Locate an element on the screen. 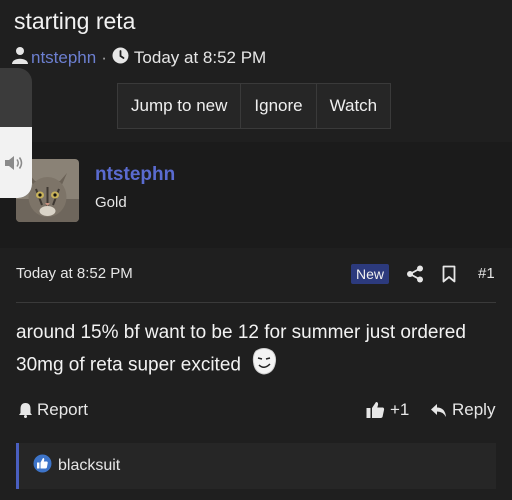 This screenshot has height=500, width=512. share-icon is located at coordinates (415, 276).